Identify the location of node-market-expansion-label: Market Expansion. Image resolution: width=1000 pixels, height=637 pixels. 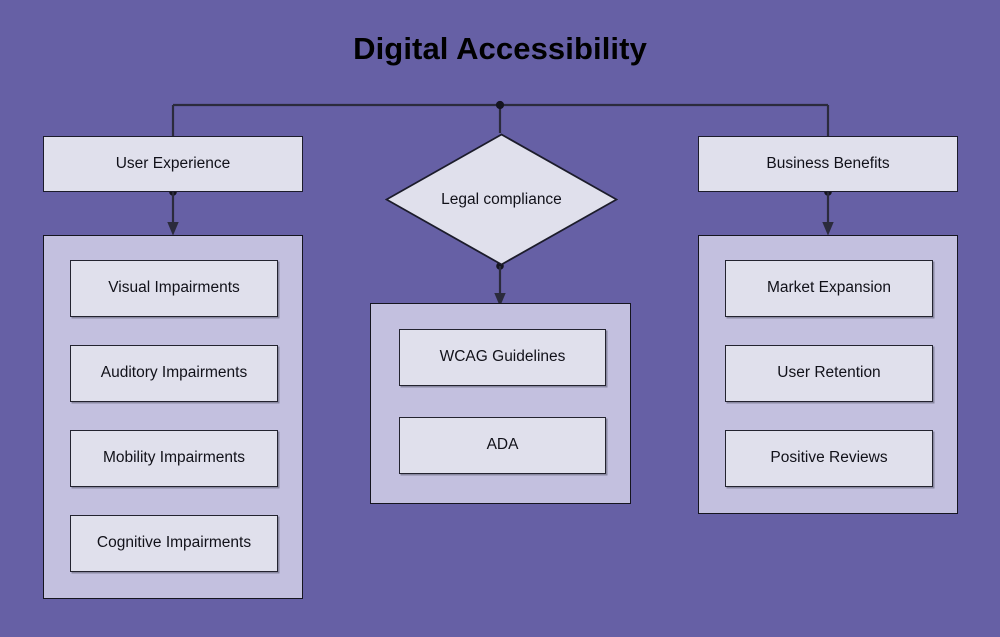
(829, 288).